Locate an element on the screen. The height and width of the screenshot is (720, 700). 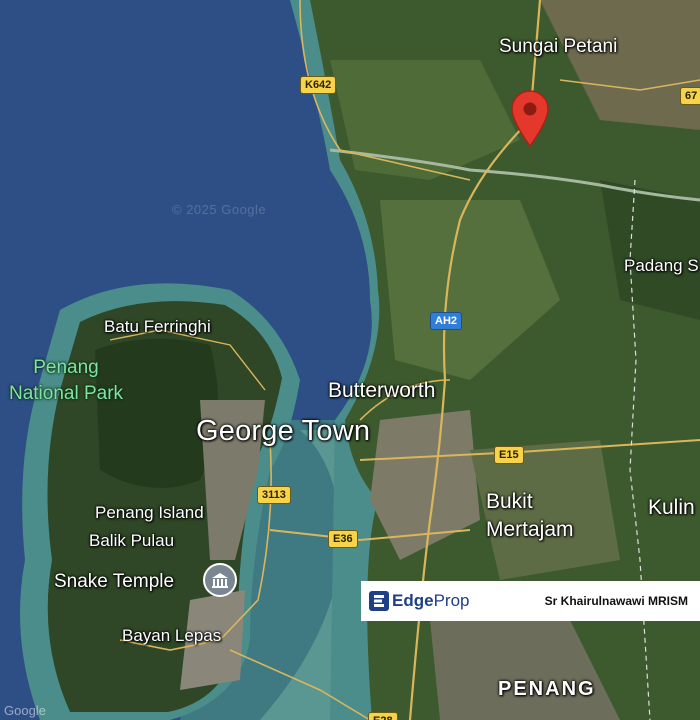
brand-name-rest: Prop is located at coordinates (451, 600).